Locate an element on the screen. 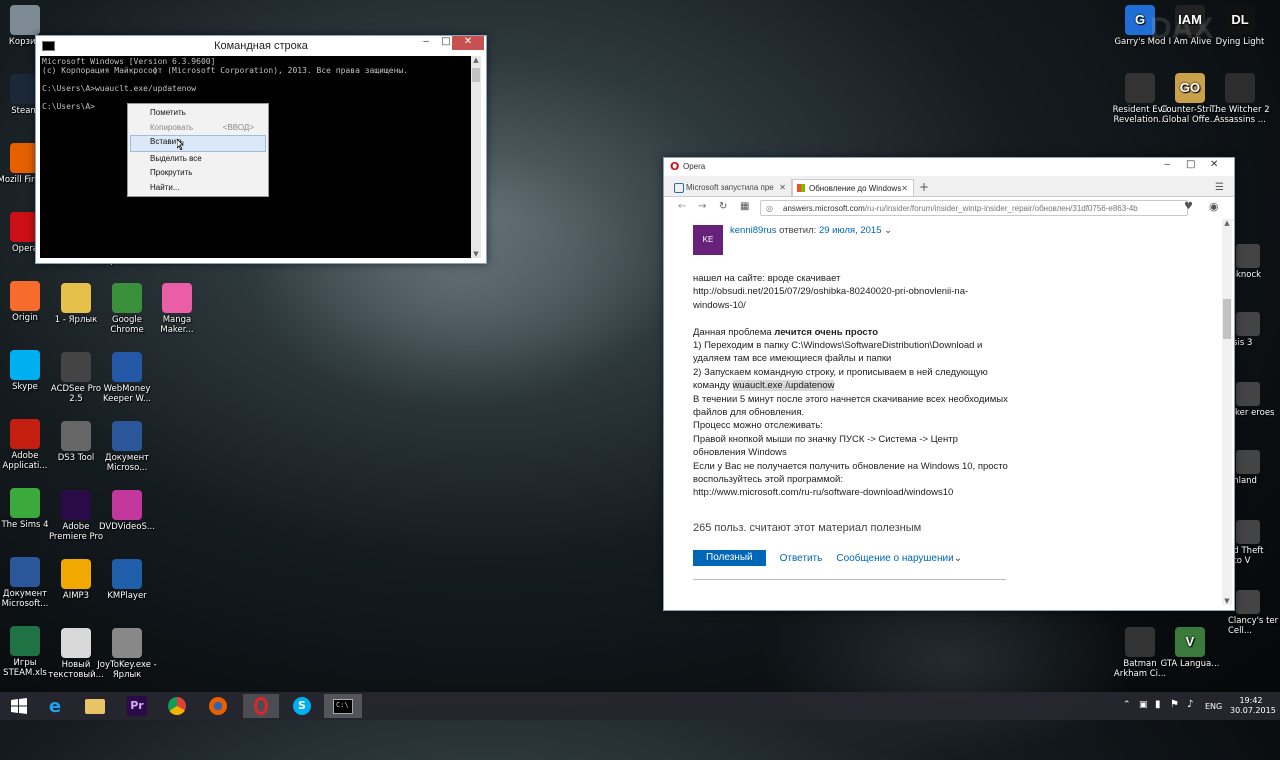 Image resolution: width=1280 pixels, height=760 pixels. taskbar-skype: S is located at coordinates (302, 706).